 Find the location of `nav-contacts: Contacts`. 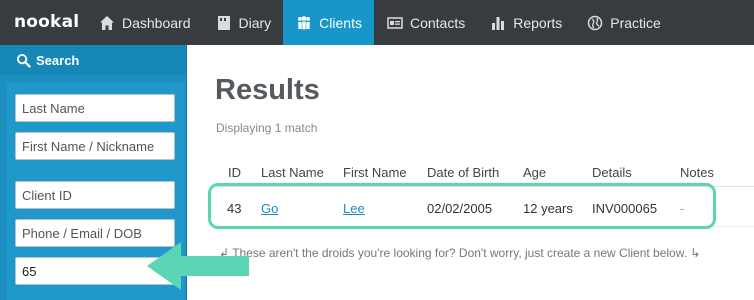

nav-contacts: Contacts is located at coordinates (425, 22).